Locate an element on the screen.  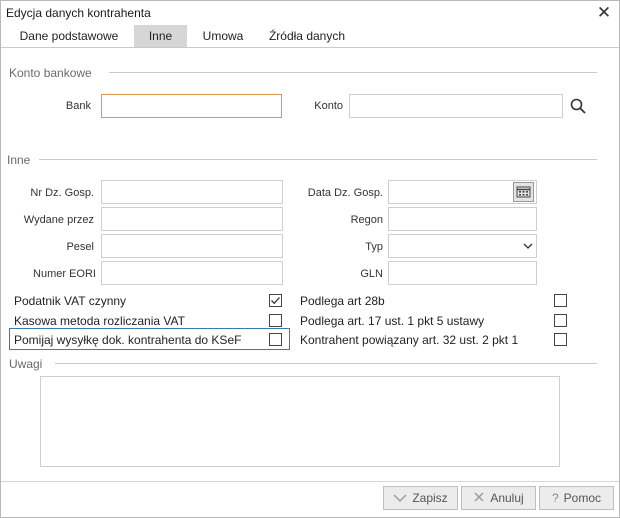
notes-textarea is located at coordinates (300, 421).